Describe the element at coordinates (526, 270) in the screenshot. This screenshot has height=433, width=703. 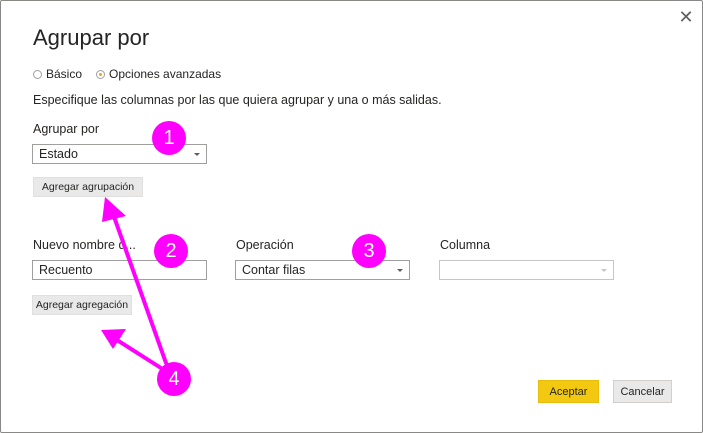
I see `column-select` at that location.